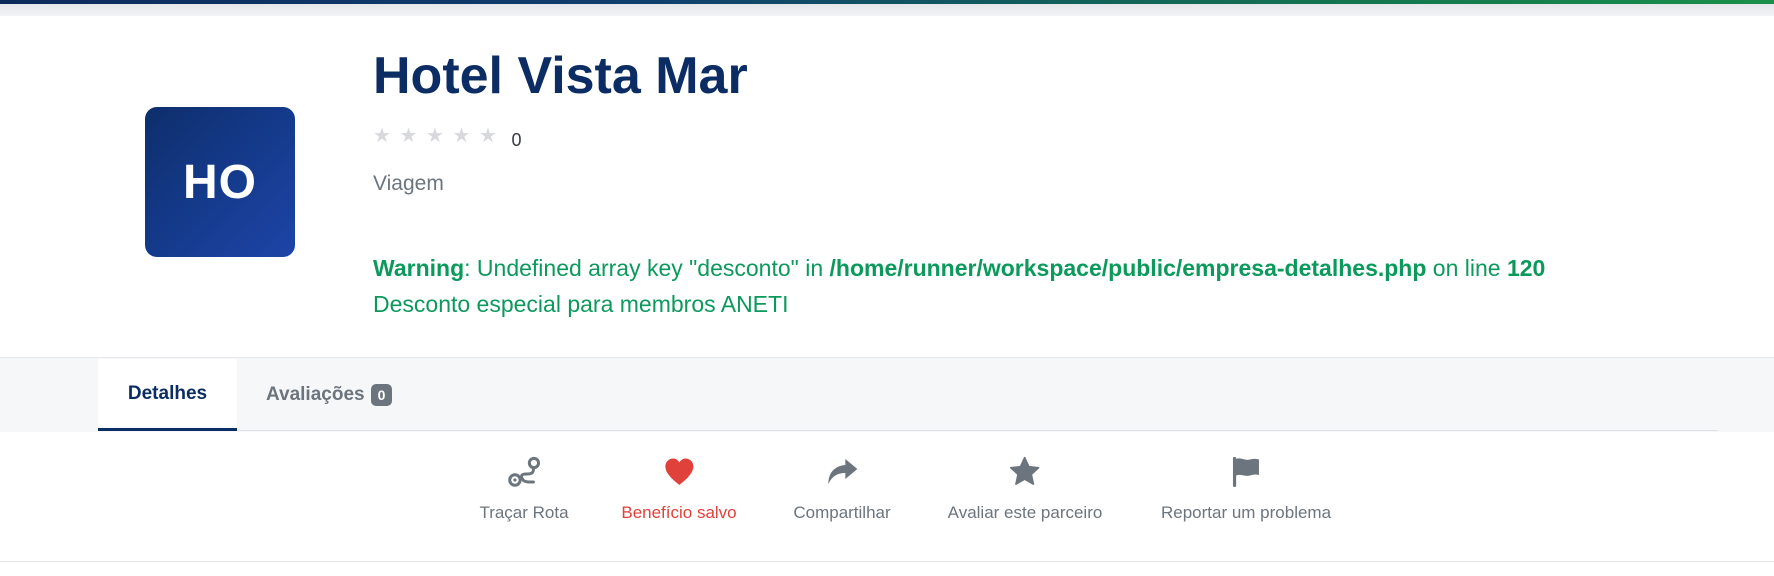 This screenshot has height=576, width=1774. I want to click on warning-line-number: 120, so click(1526, 268).